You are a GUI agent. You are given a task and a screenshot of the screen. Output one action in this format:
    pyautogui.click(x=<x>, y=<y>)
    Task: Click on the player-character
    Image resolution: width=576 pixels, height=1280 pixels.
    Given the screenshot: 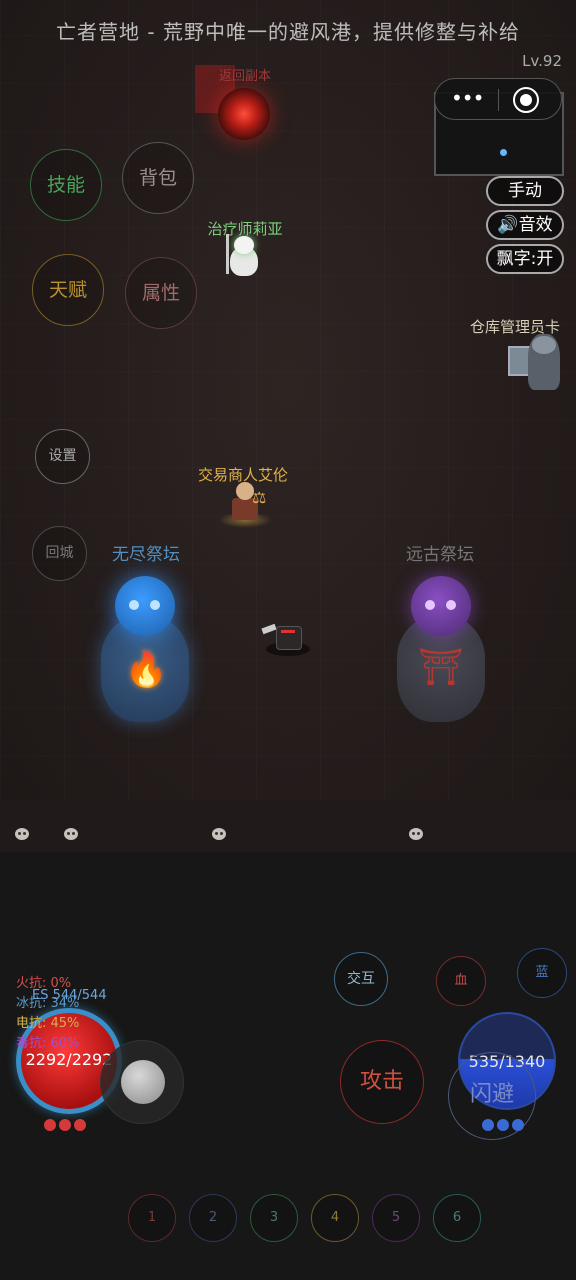 What is the action you would take?
    pyautogui.click(x=286, y=640)
    